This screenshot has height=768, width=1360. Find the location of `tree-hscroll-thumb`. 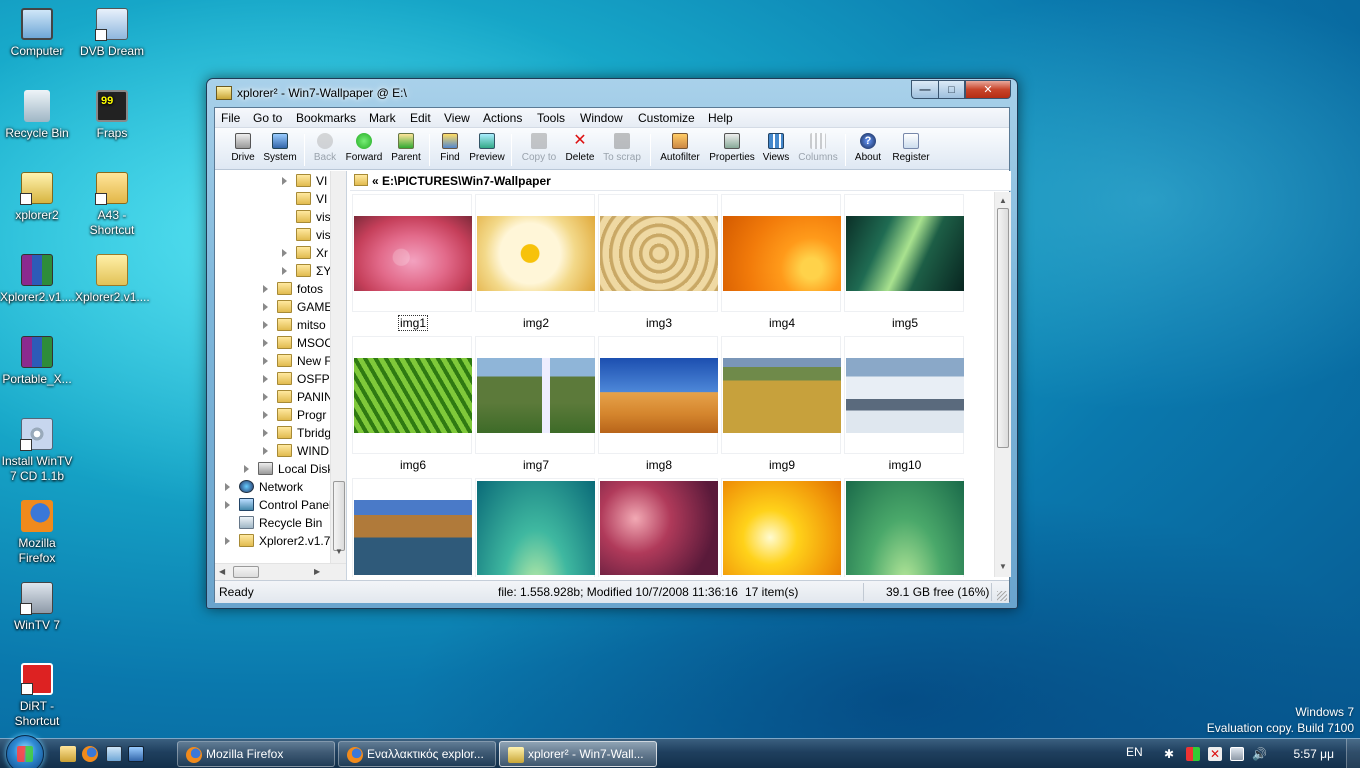

tree-hscroll-thumb is located at coordinates (246, 572).